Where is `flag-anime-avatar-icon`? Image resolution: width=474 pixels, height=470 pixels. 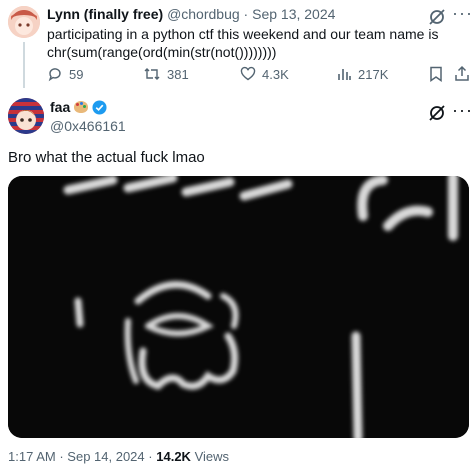
flag-anime-avatar-icon is located at coordinates (26, 116).